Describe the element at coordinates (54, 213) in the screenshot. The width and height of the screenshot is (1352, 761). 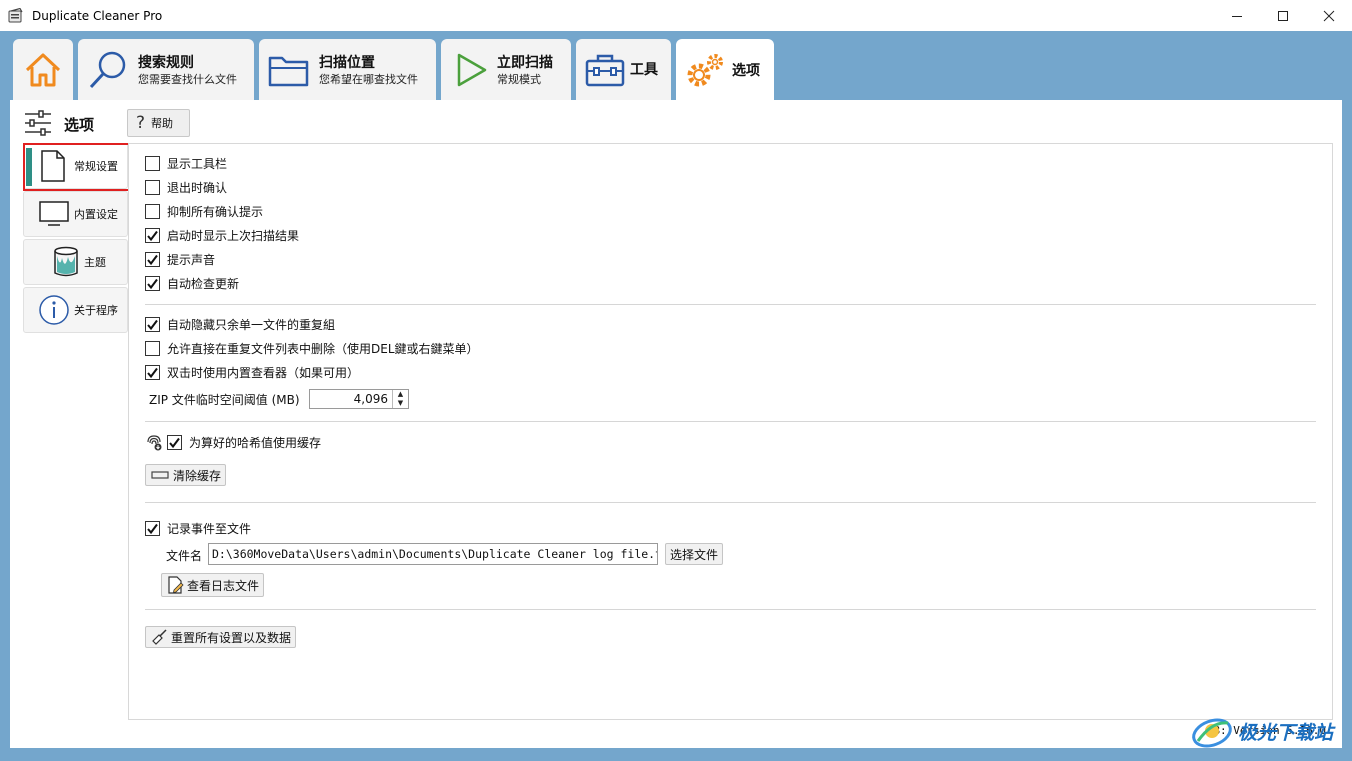
I see `monitor-icon` at that location.